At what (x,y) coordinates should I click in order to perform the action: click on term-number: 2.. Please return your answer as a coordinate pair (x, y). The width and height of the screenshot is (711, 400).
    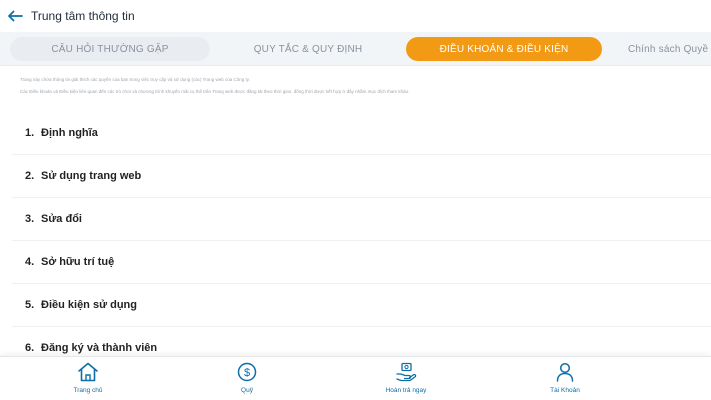
    Looking at the image, I should click on (30, 176).